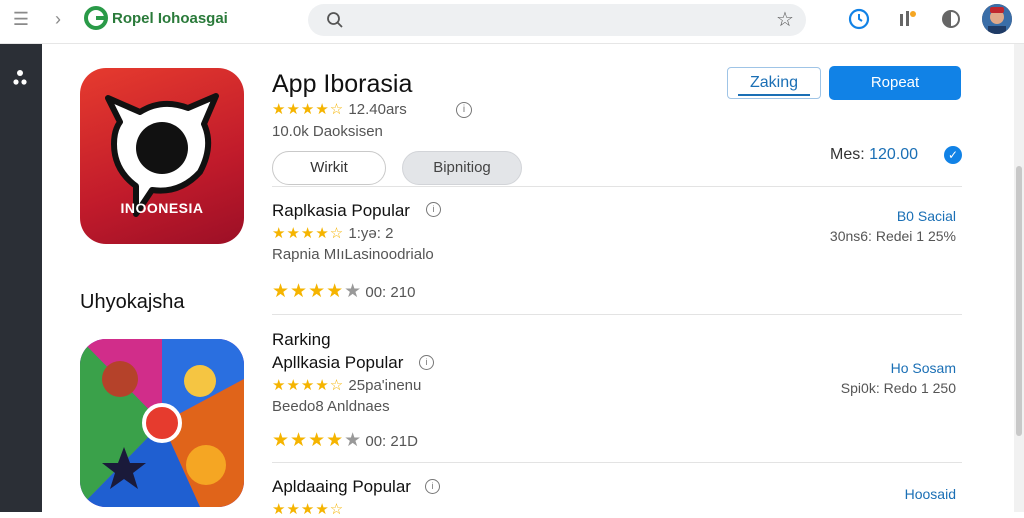 This screenshot has width=1024, height=518. What do you see at coordinates (337, 363) in the screenshot?
I see `list-item-title: Apllkasia Popular` at bounding box center [337, 363].